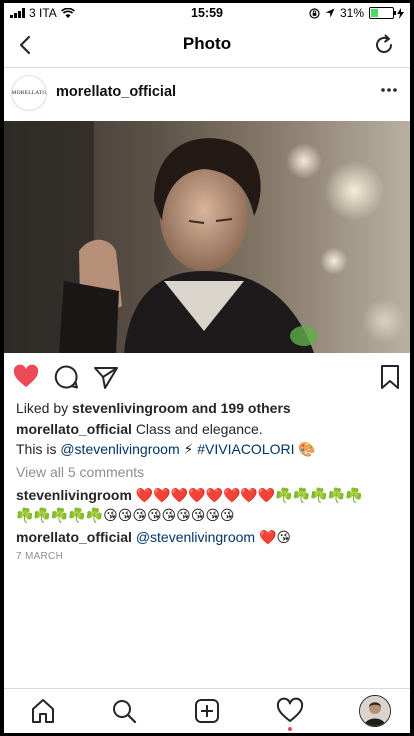 This screenshot has height=736, width=414. What do you see at coordinates (36, 449) in the screenshot?
I see `caption-text-prefix: This is` at bounding box center [36, 449].